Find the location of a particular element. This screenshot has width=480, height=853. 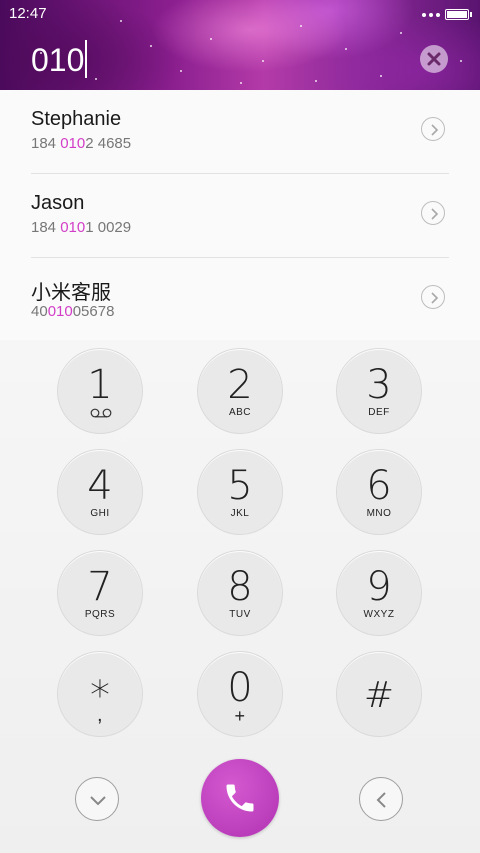

key-9: 9 WXYZ is located at coordinates (379, 593).